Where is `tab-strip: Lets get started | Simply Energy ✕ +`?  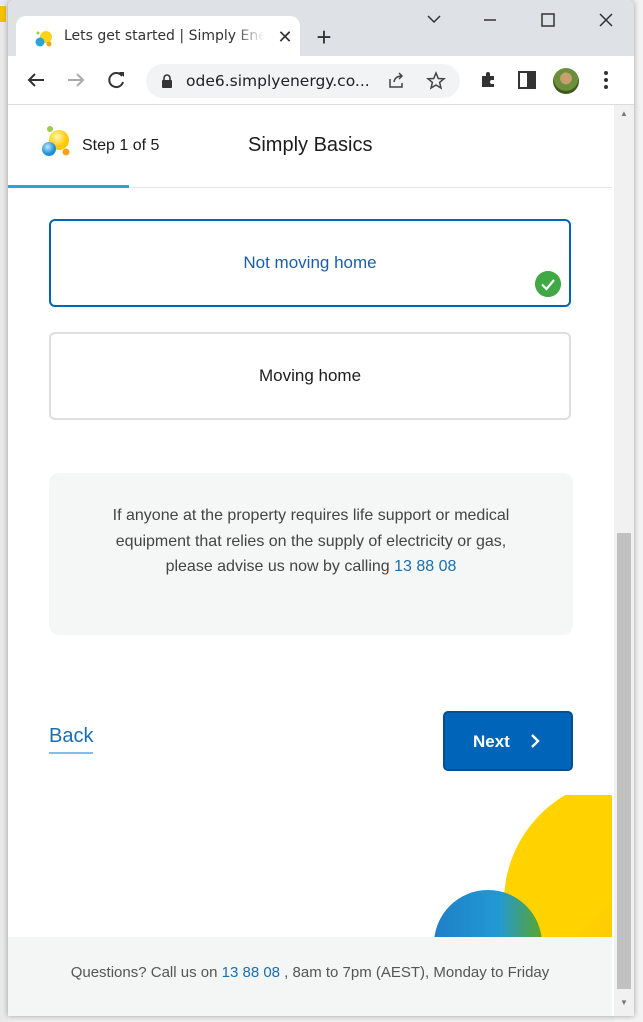
tab-strip: Lets get started | Simply Energy ✕ + is located at coordinates (321, 28).